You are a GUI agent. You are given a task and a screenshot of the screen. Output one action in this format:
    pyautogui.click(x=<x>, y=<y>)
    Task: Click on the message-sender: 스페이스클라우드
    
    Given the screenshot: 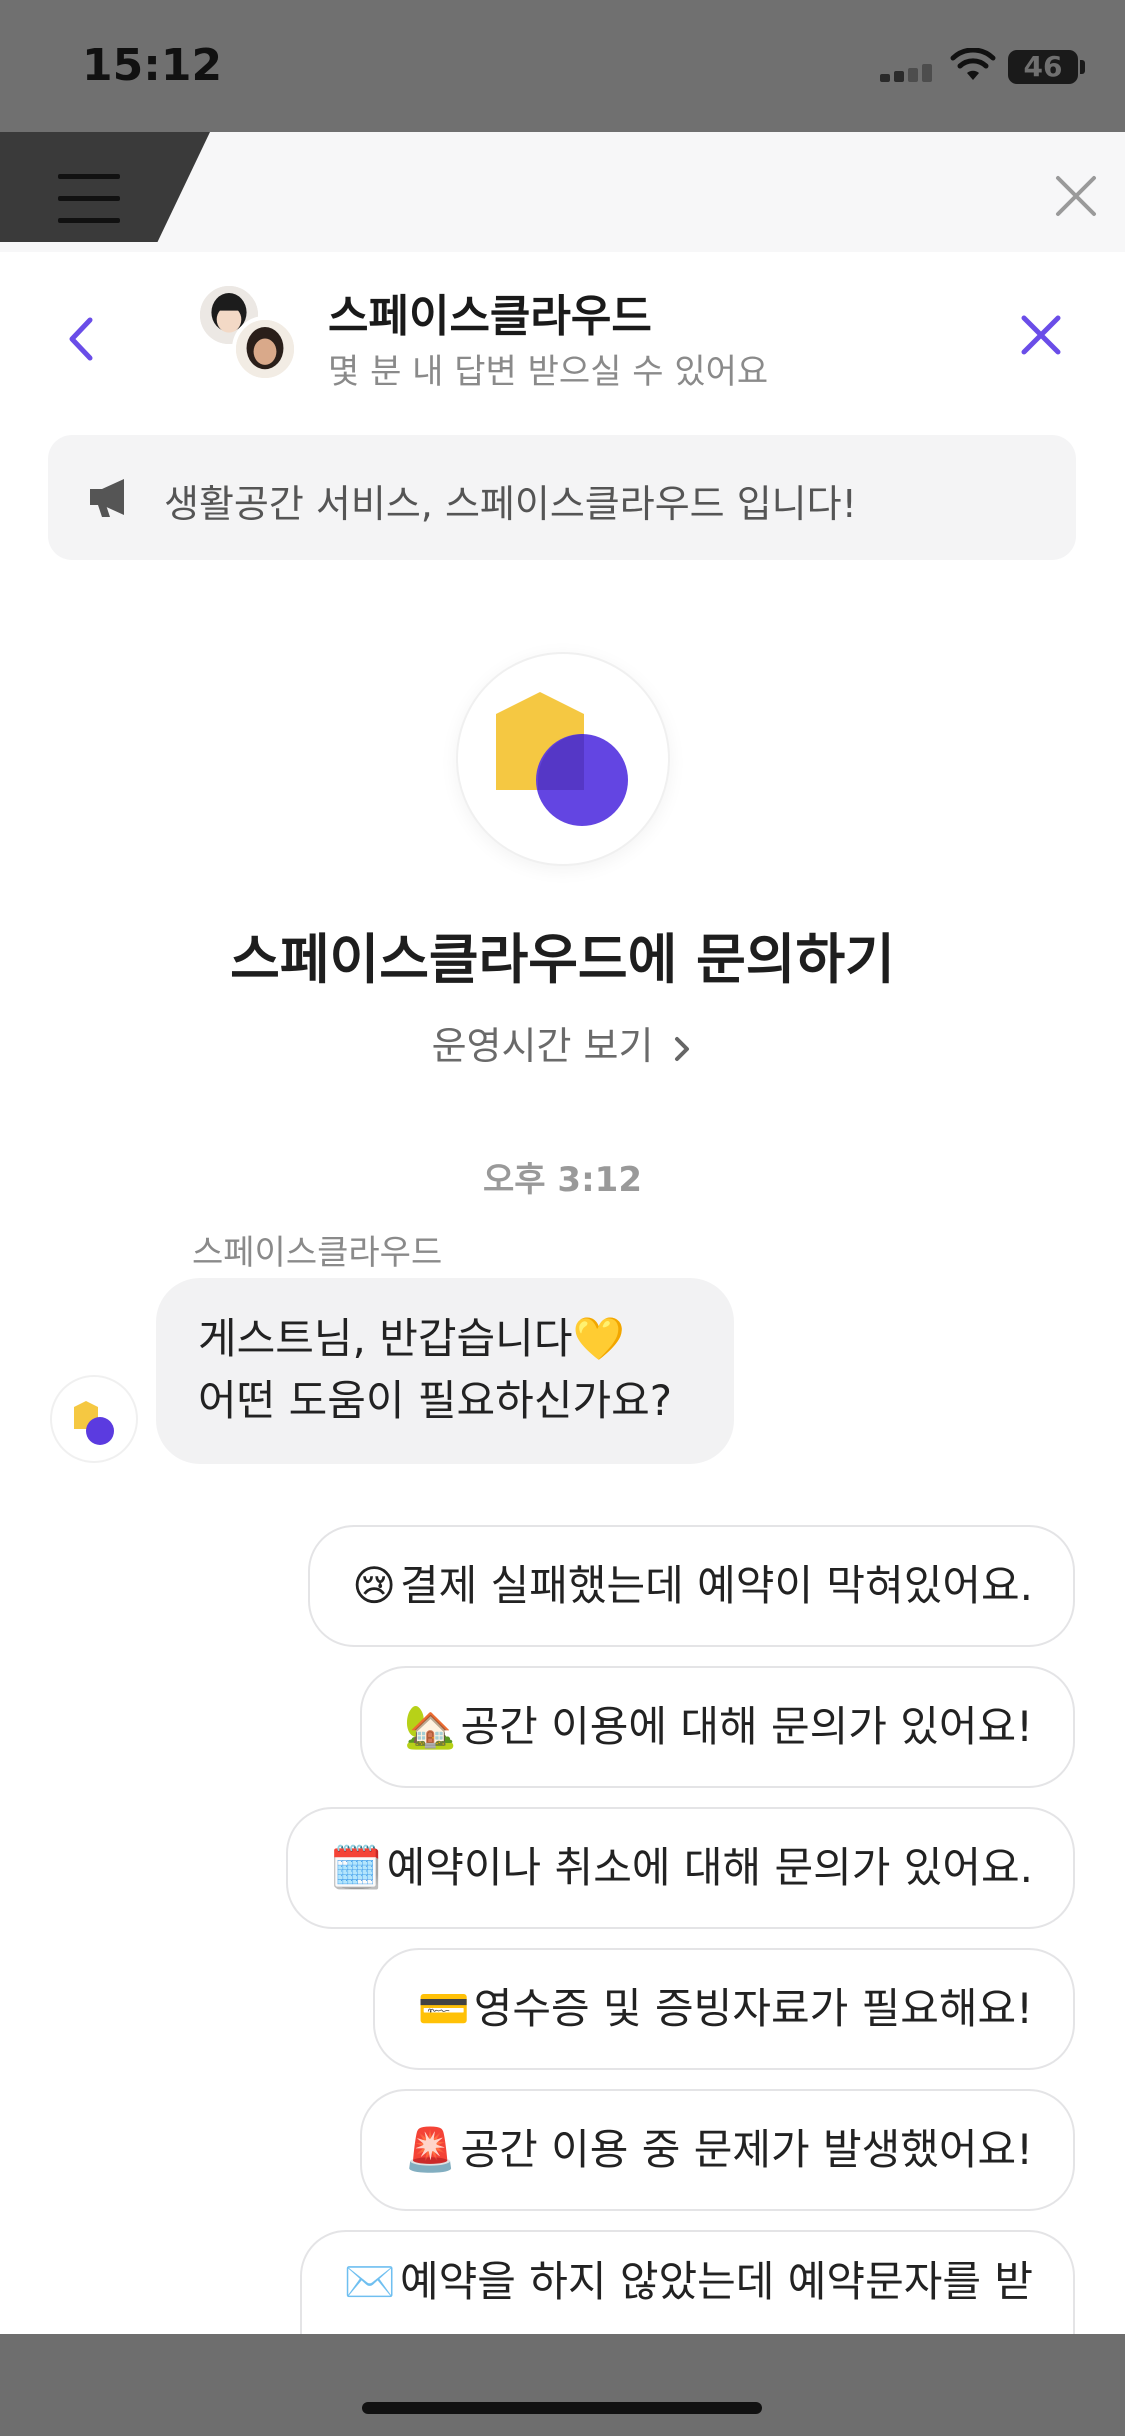 What is the action you would take?
    pyautogui.click(x=317, y=1253)
    